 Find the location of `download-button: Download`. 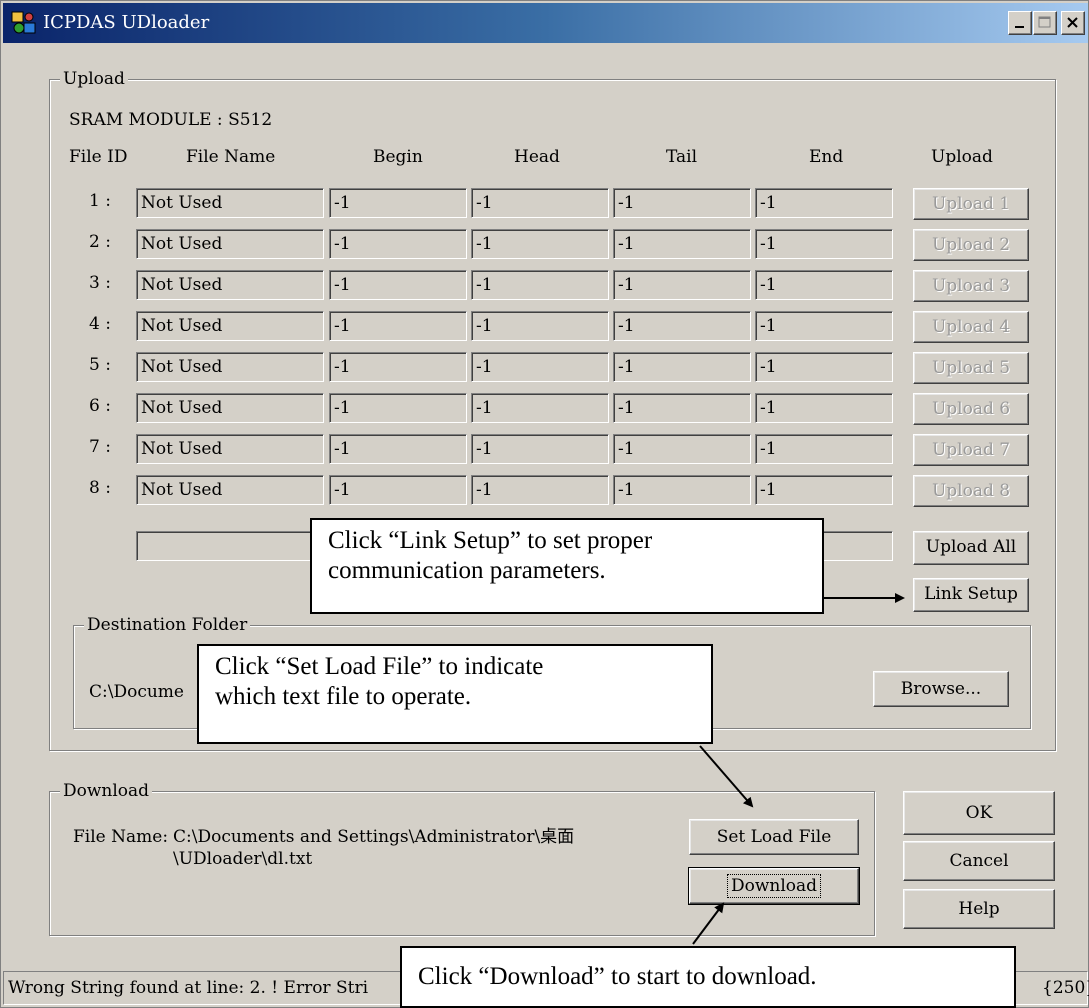

download-button: Download is located at coordinates (774, 886).